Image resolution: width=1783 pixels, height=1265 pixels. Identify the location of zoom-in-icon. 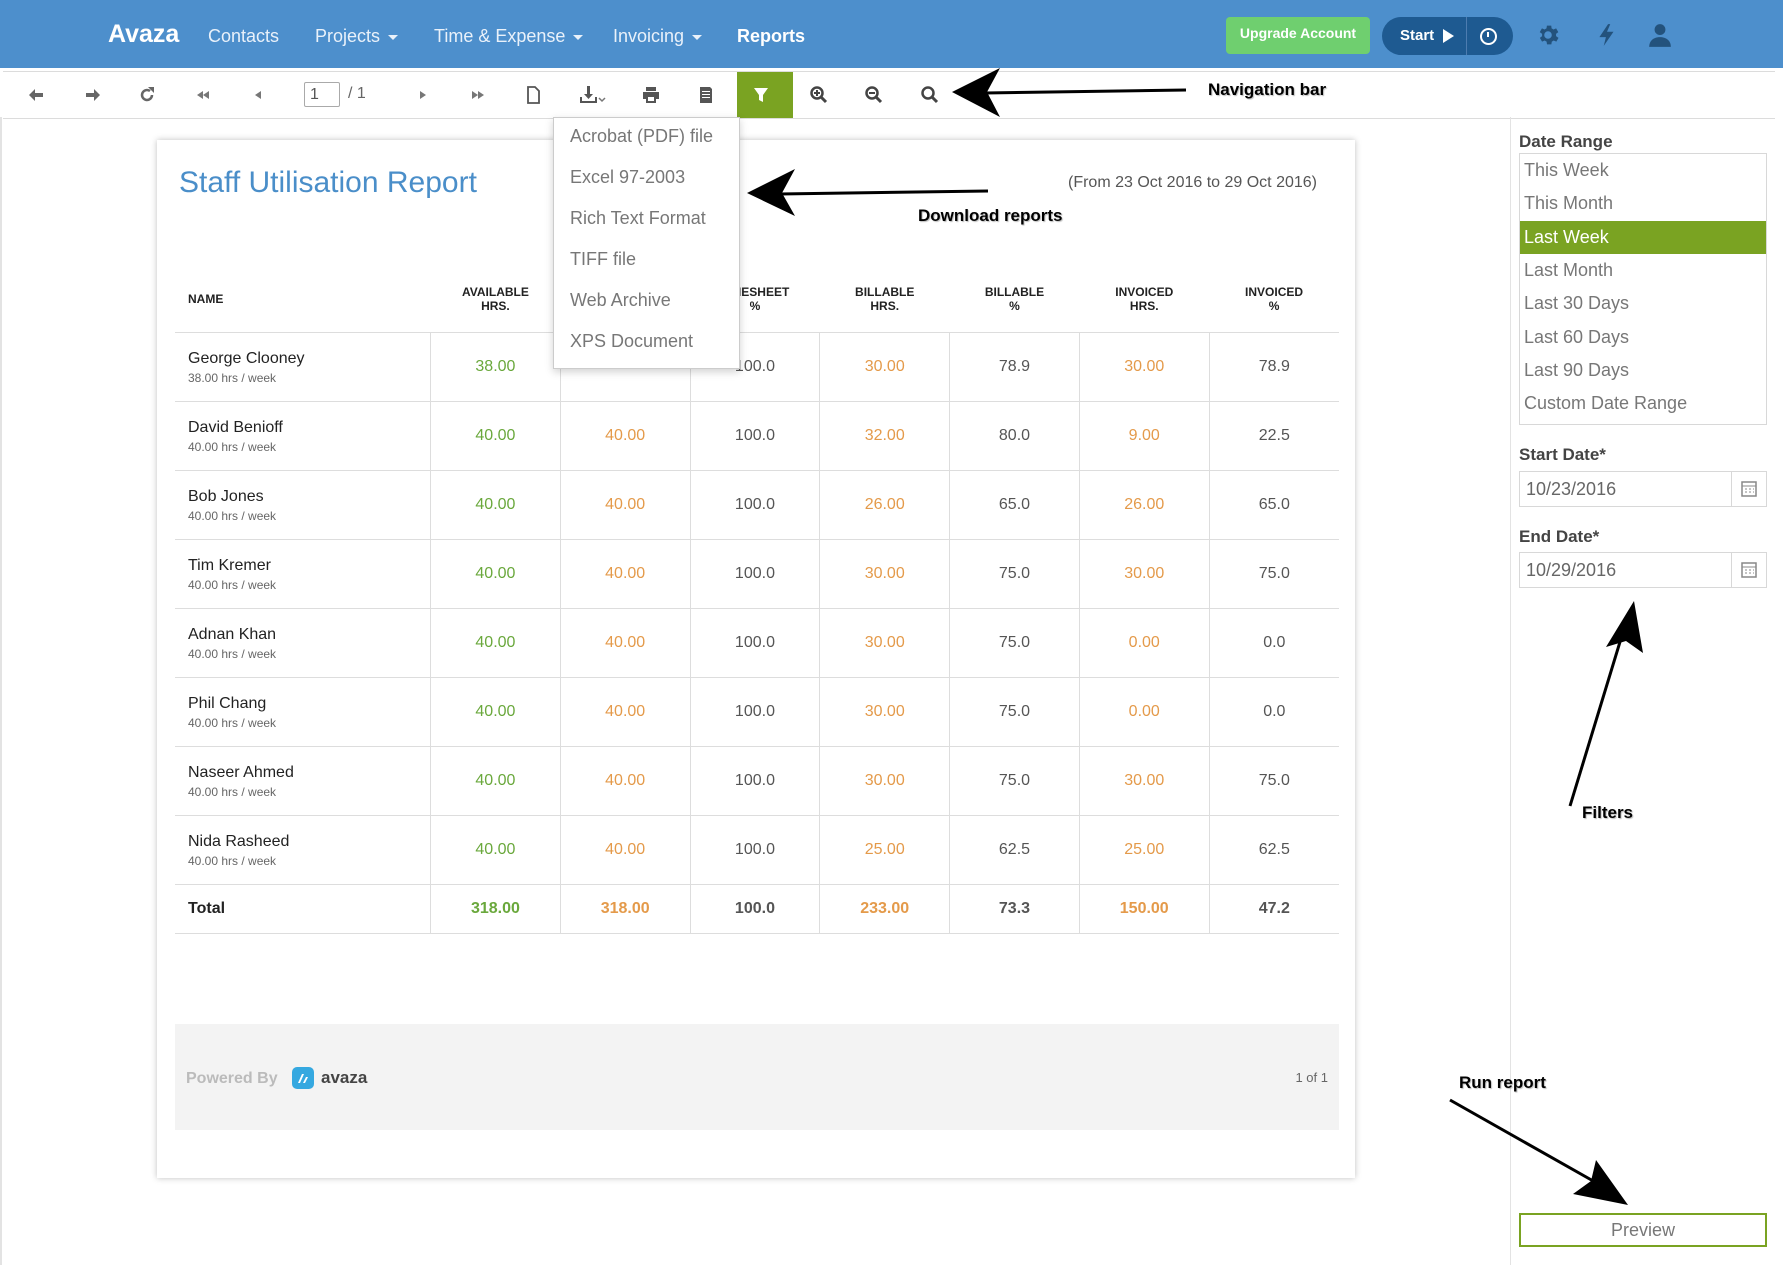
(819, 95).